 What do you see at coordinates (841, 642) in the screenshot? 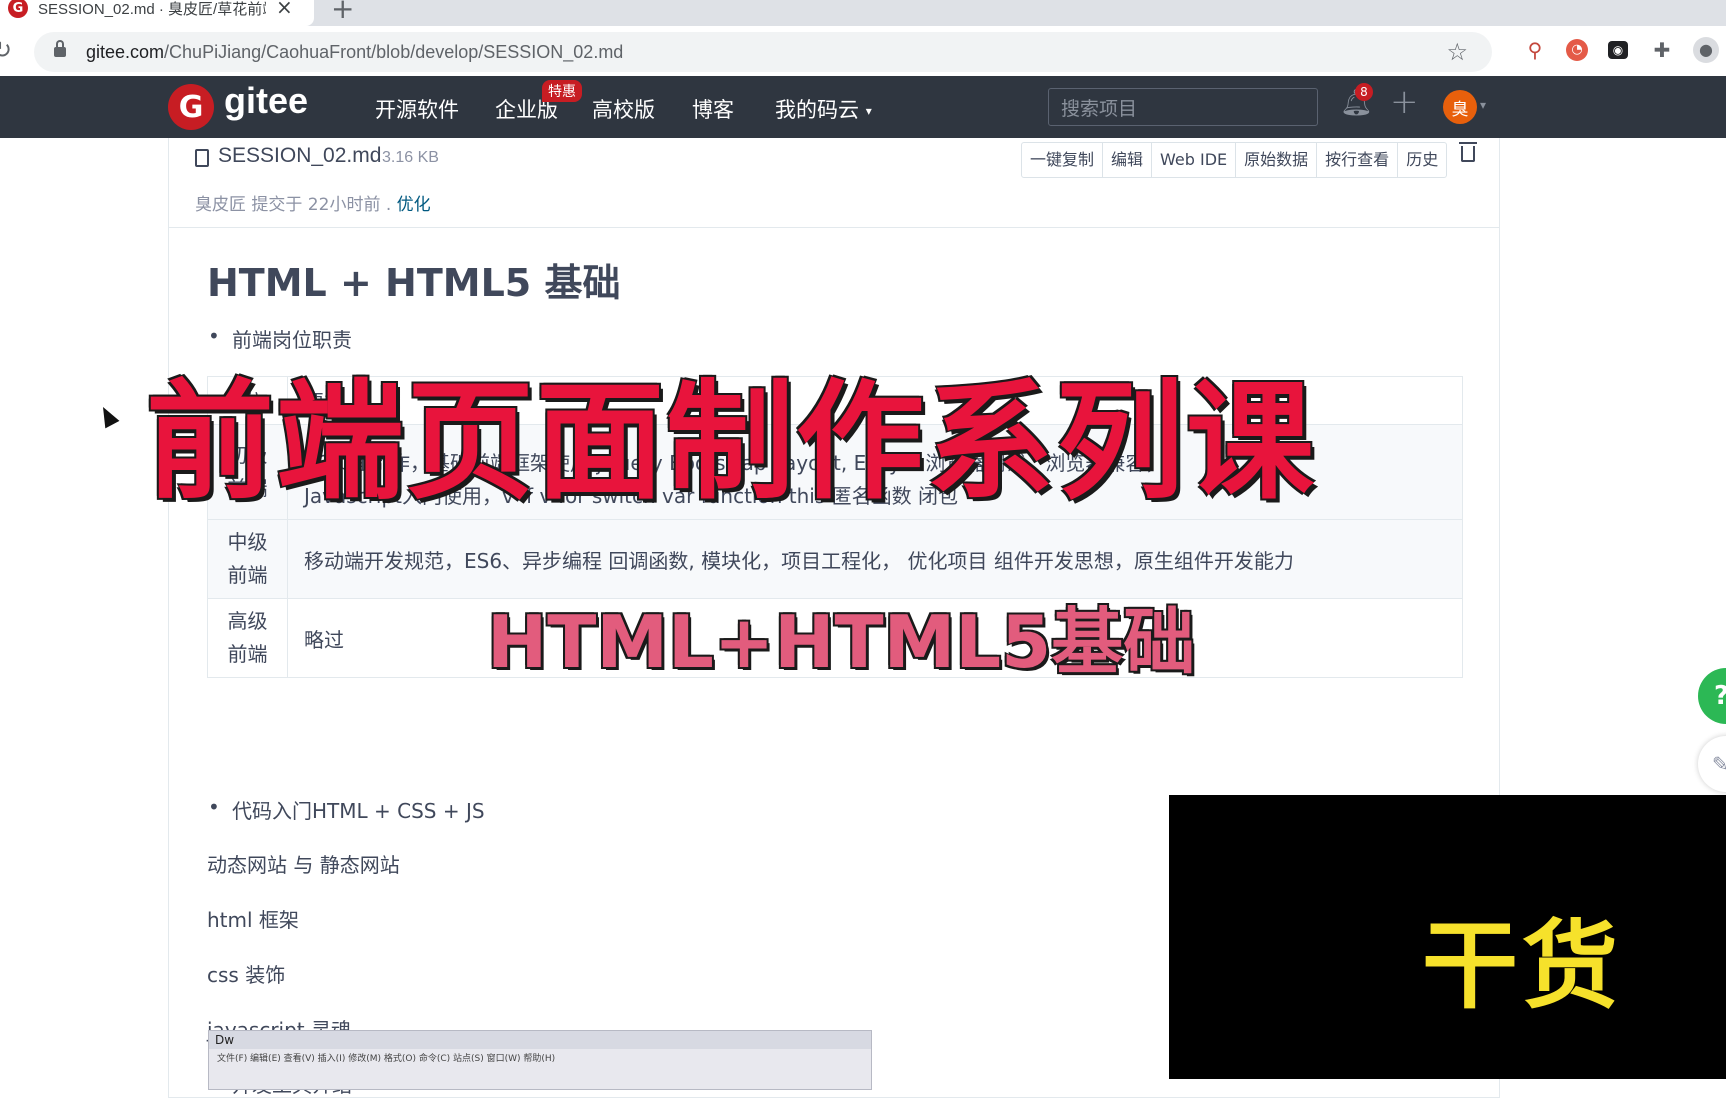
I see `overlay-subtitle: HTML+HTML5基础` at bounding box center [841, 642].